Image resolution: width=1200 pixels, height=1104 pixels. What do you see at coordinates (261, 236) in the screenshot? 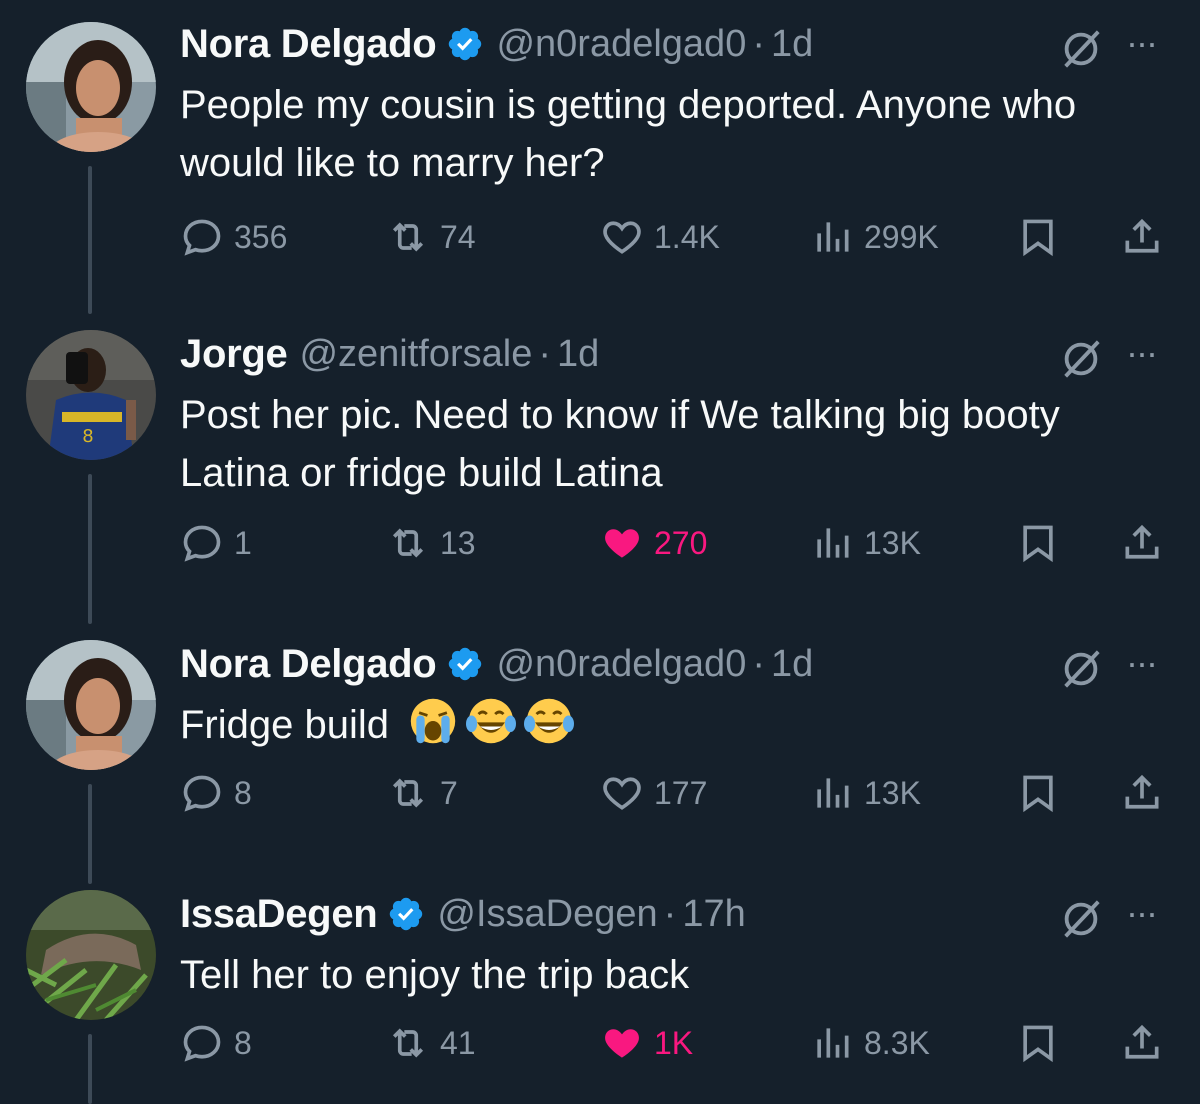
I see `reply-count: 356` at bounding box center [261, 236].